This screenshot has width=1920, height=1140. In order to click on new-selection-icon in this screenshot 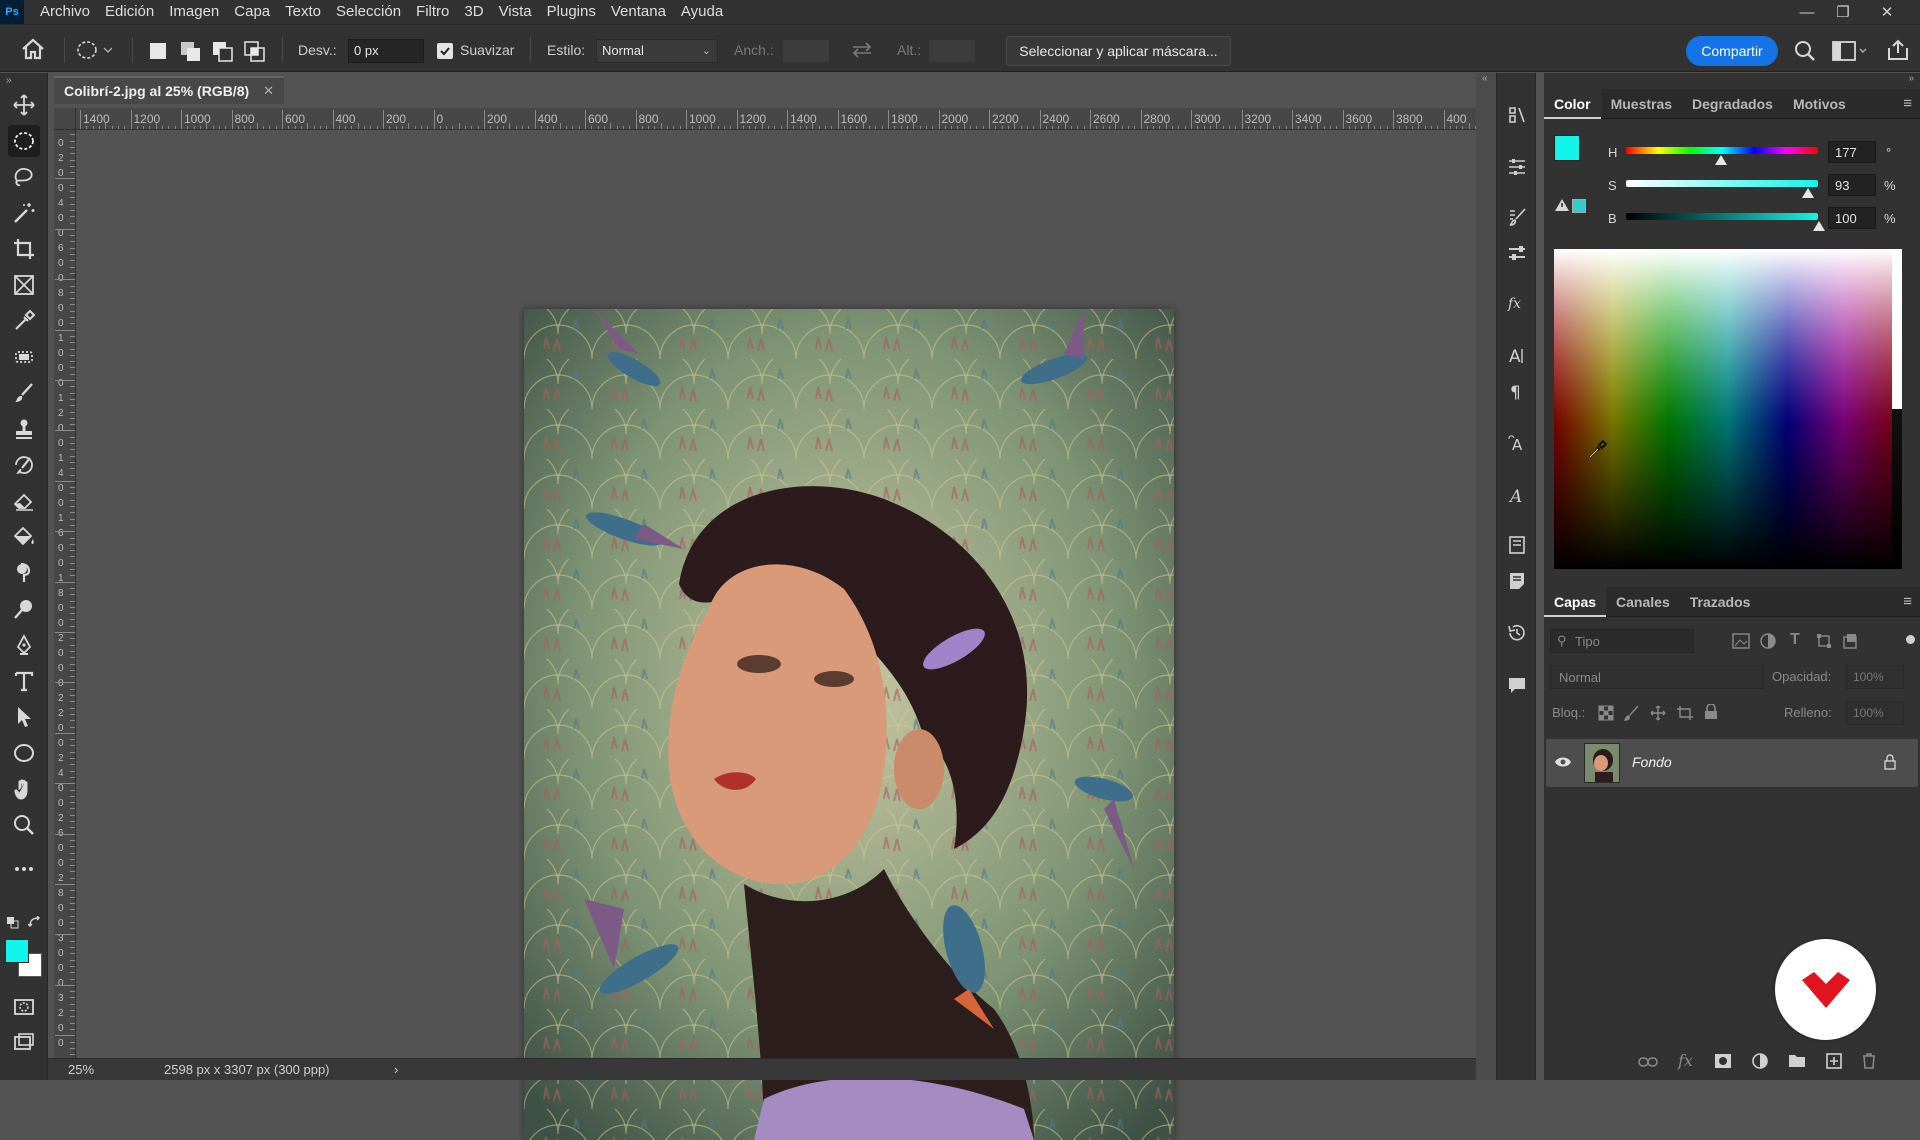, I will do `click(158, 53)`.